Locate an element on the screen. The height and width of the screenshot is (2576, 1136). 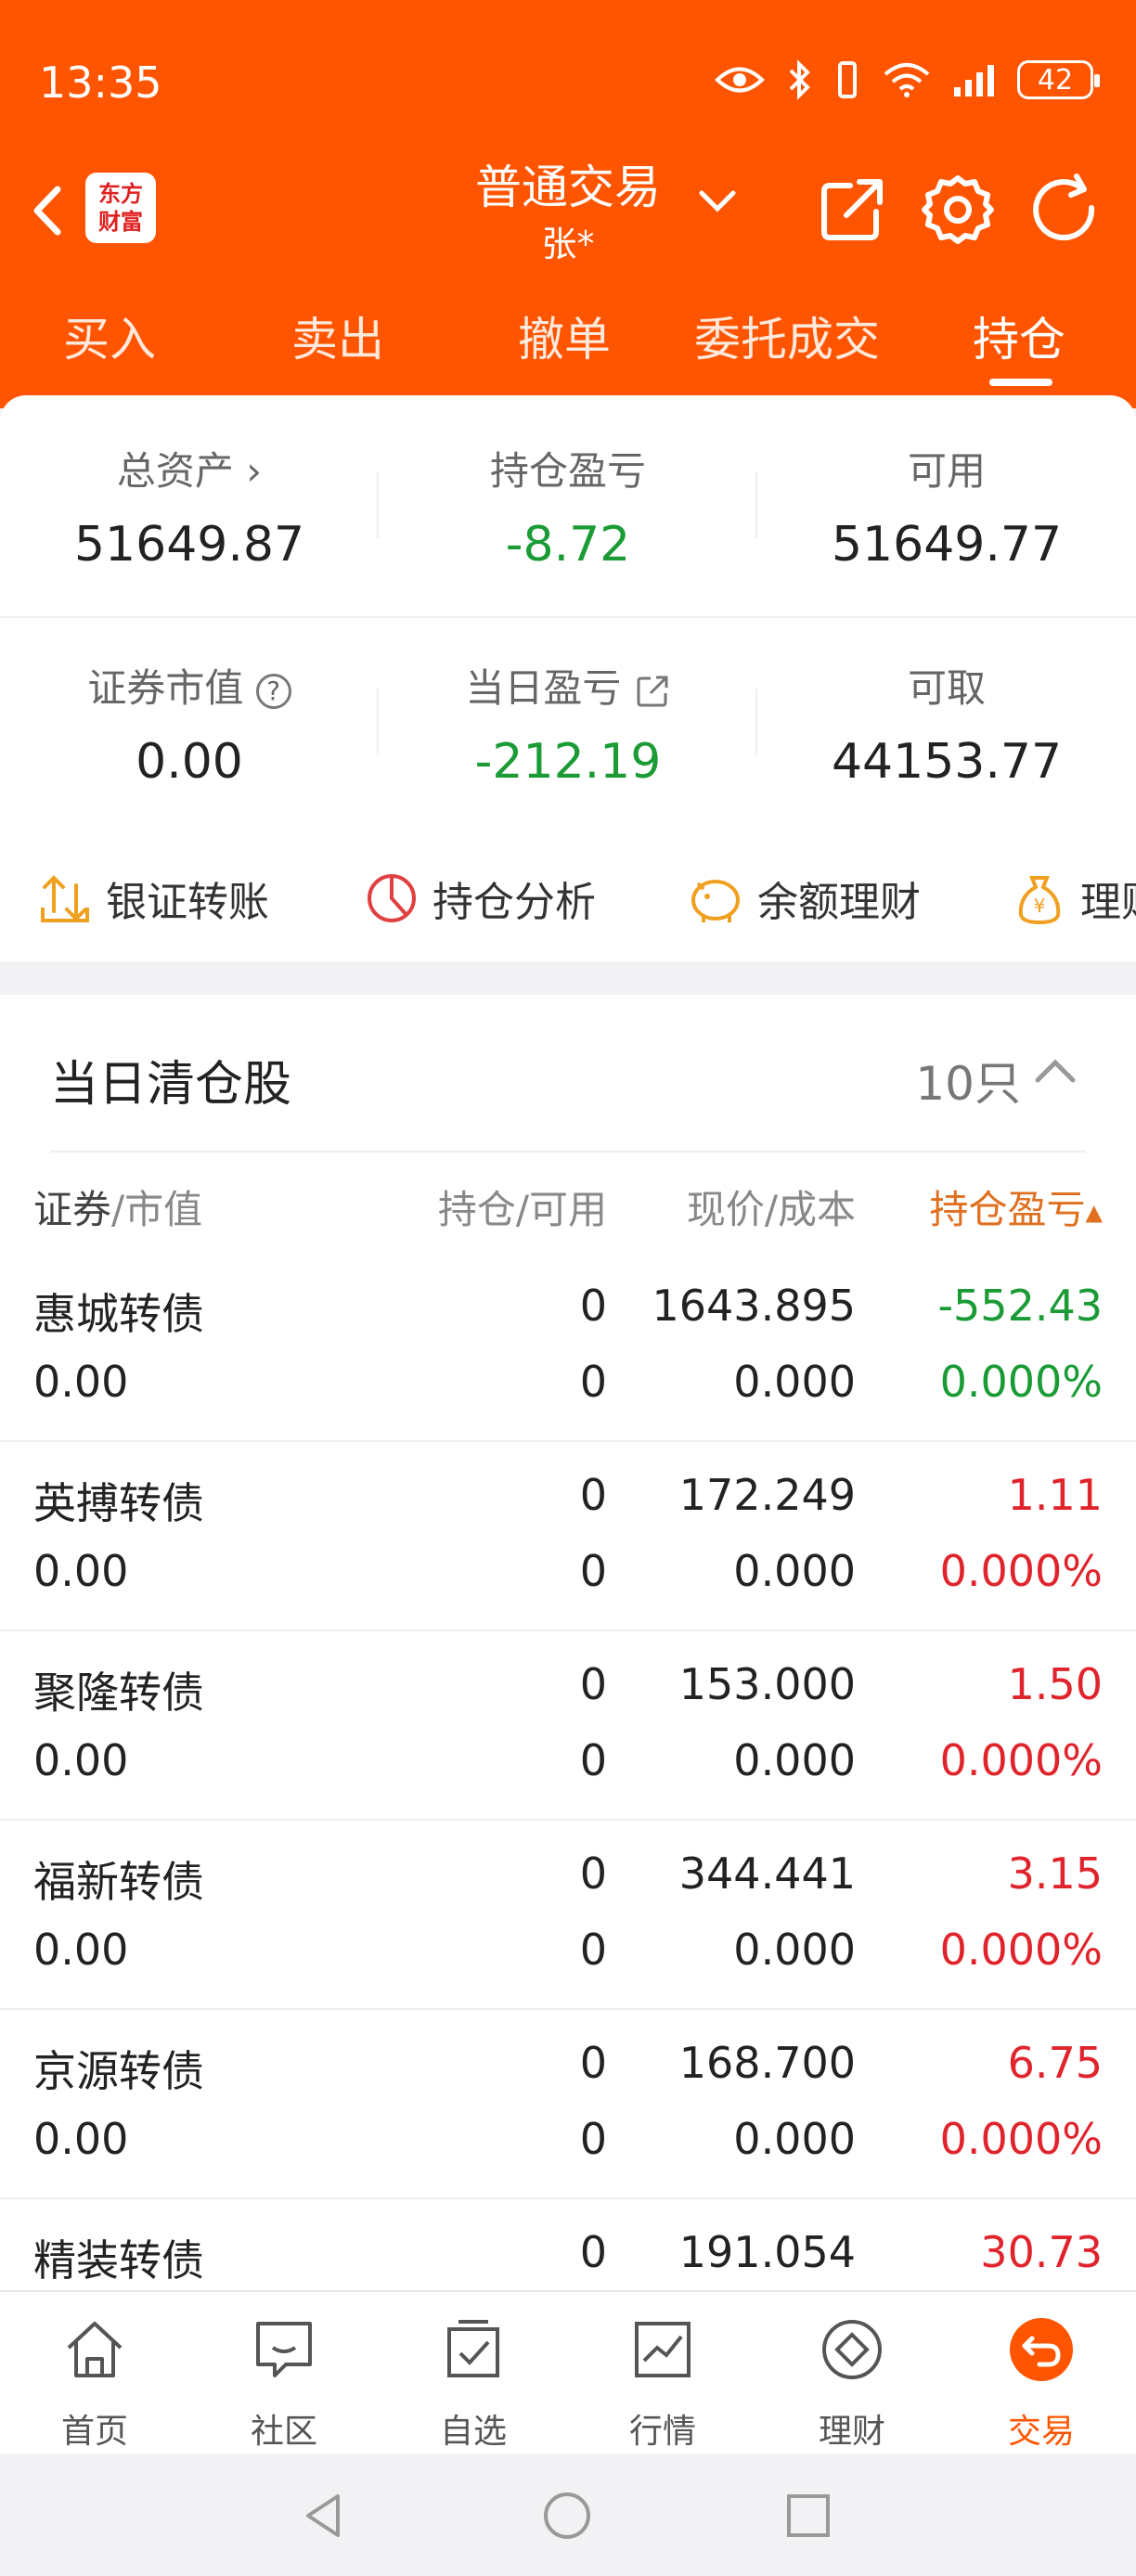
nav-home-circle-icon is located at coordinates (567, 2516).